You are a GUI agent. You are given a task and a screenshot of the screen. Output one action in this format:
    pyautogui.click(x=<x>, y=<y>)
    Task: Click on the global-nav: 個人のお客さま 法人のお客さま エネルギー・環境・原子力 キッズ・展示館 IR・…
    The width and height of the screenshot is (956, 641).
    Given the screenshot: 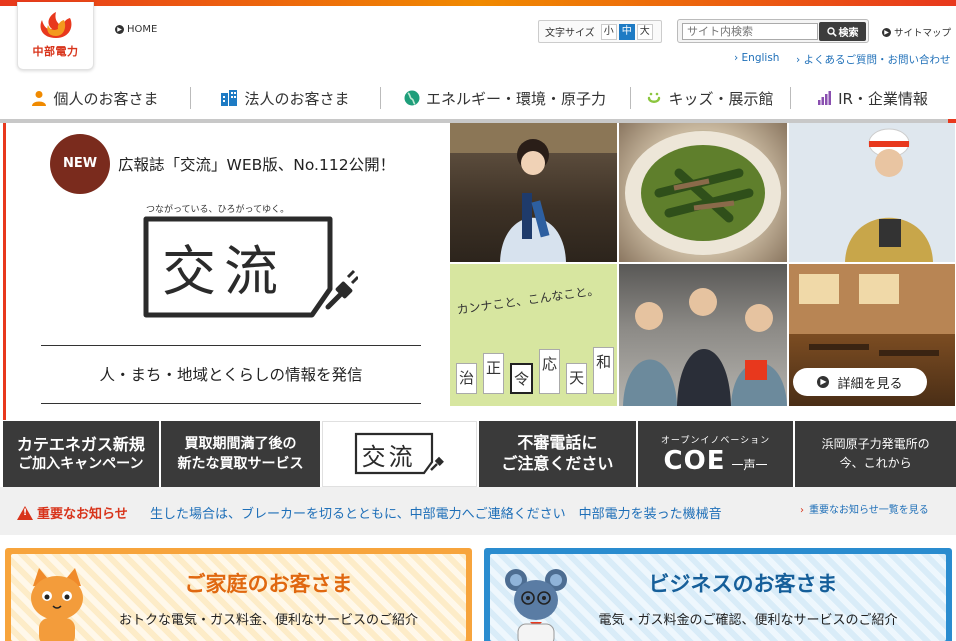 What is the action you would take?
    pyautogui.click(x=478, y=100)
    